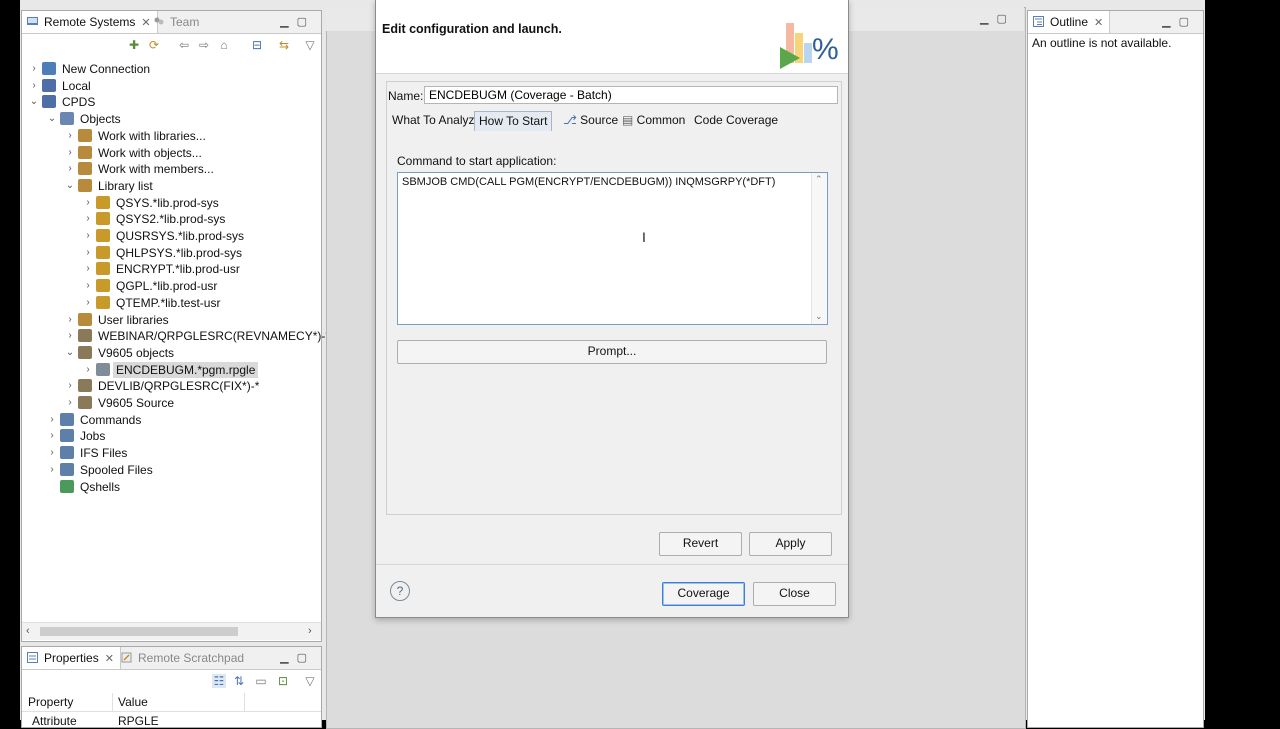 The image size is (1280, 729). I want to click on name-input, so click(631, 95).